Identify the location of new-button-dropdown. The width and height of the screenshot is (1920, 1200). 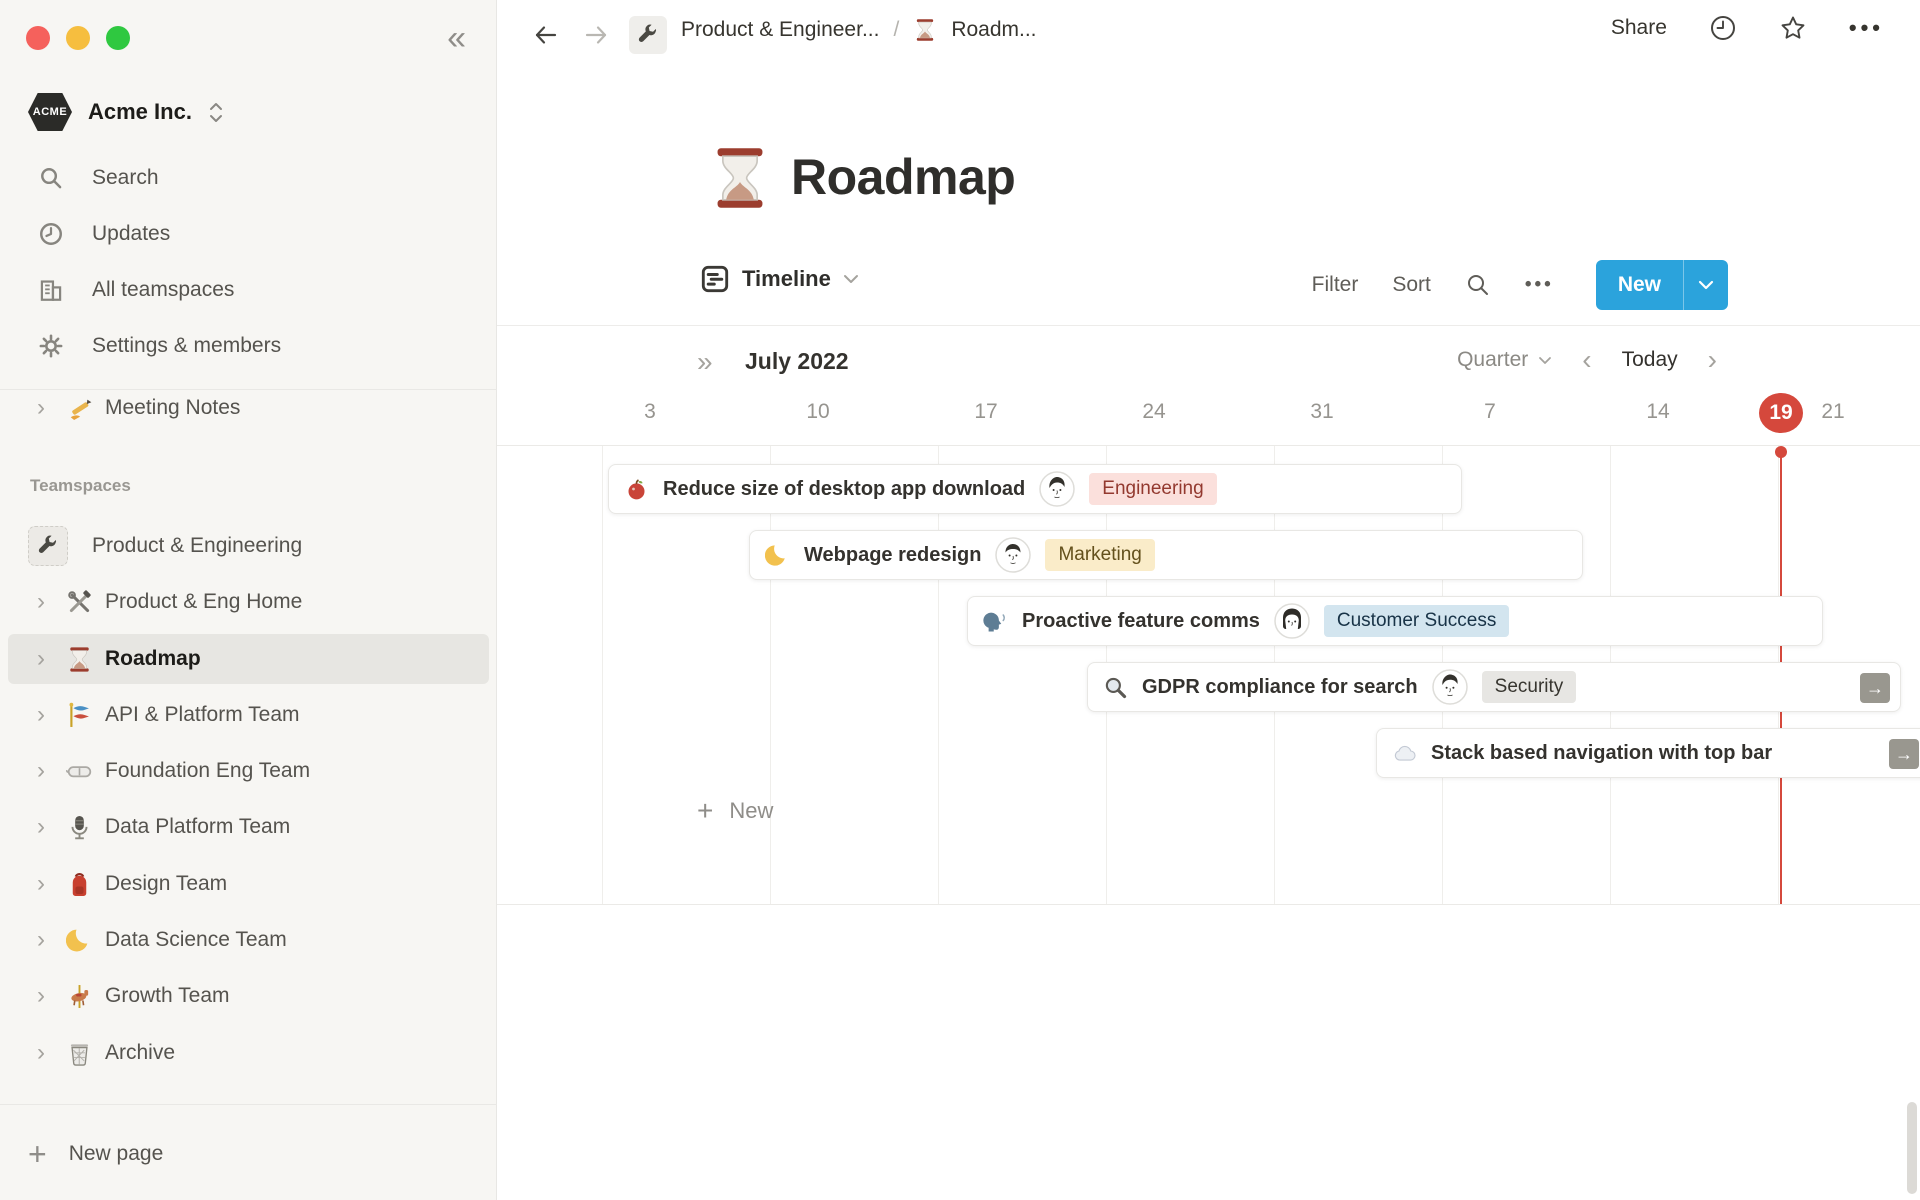
(1706, 285).